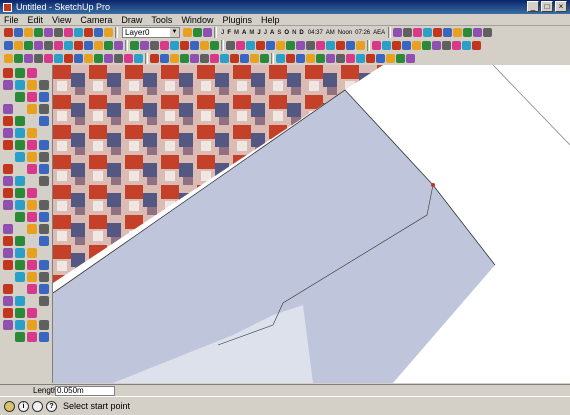  What do you see at coordinates (36, 20) in the screenshot?
I see `menu-edit: Edit` at bounding box center [36, 20].